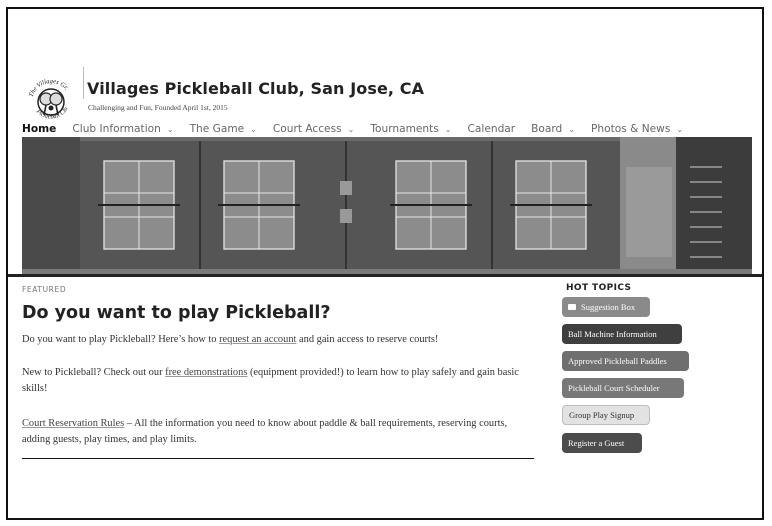  Describe the element at coordinates (257, 339) in the screenshot. I see `request-account-link: request an account` at that location.